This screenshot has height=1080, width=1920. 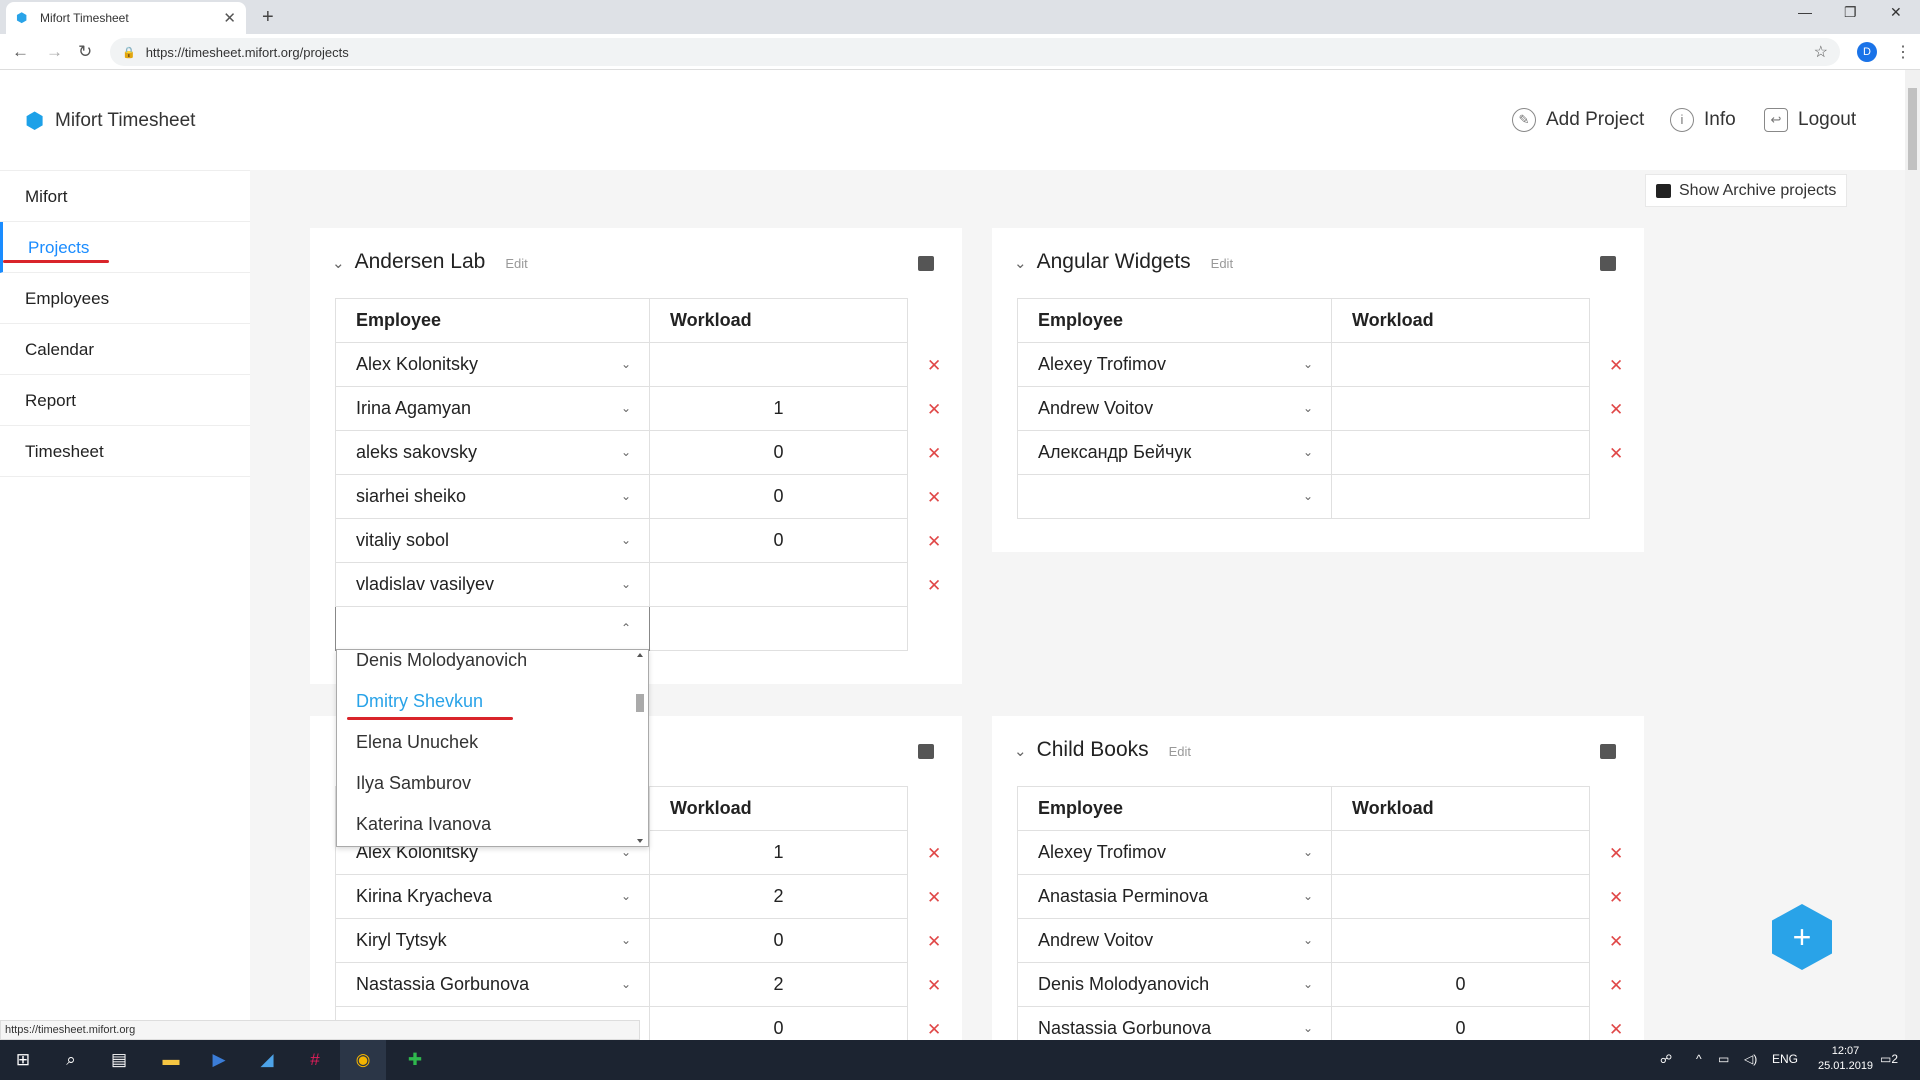 What do you see at coordinates (1867, 52) in the screenshot?
I see `profile-avatar: D` at bounding box center [1867, 52].